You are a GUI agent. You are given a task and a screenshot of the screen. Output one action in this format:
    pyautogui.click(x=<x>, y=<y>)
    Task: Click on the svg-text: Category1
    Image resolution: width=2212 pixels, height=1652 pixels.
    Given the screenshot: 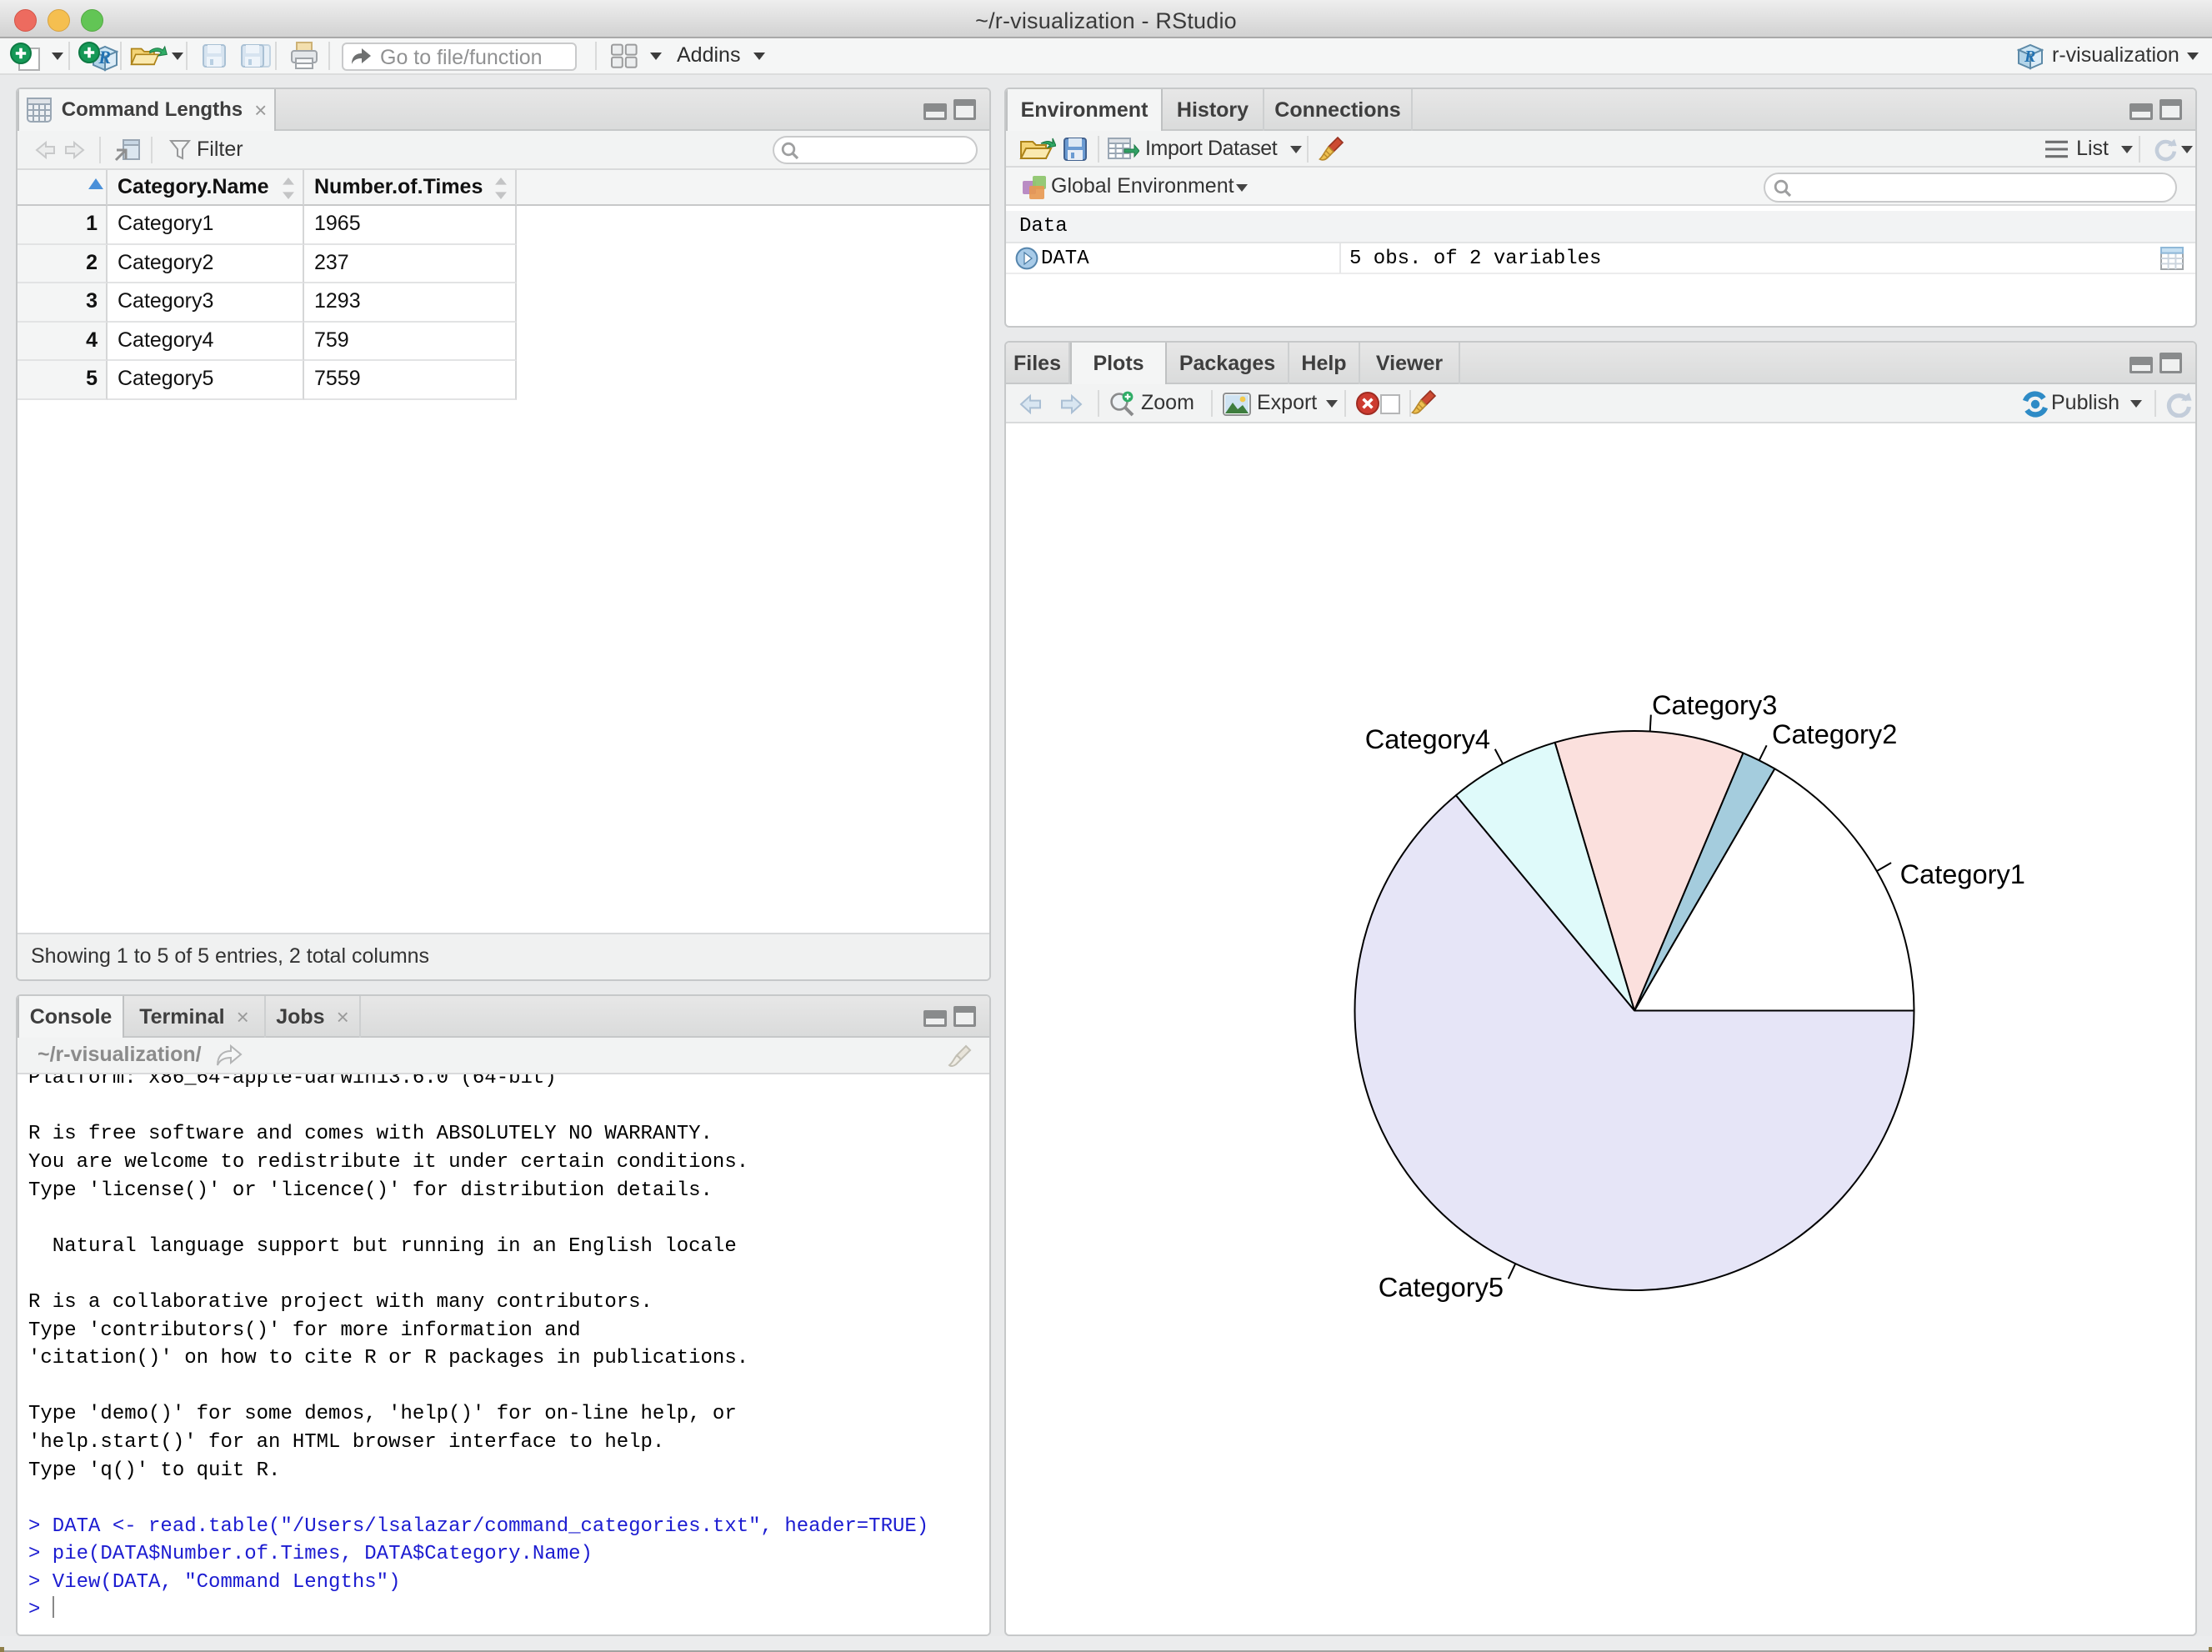 What is the action you would take?
    pyautogui.click(x=1963, y=874)
    